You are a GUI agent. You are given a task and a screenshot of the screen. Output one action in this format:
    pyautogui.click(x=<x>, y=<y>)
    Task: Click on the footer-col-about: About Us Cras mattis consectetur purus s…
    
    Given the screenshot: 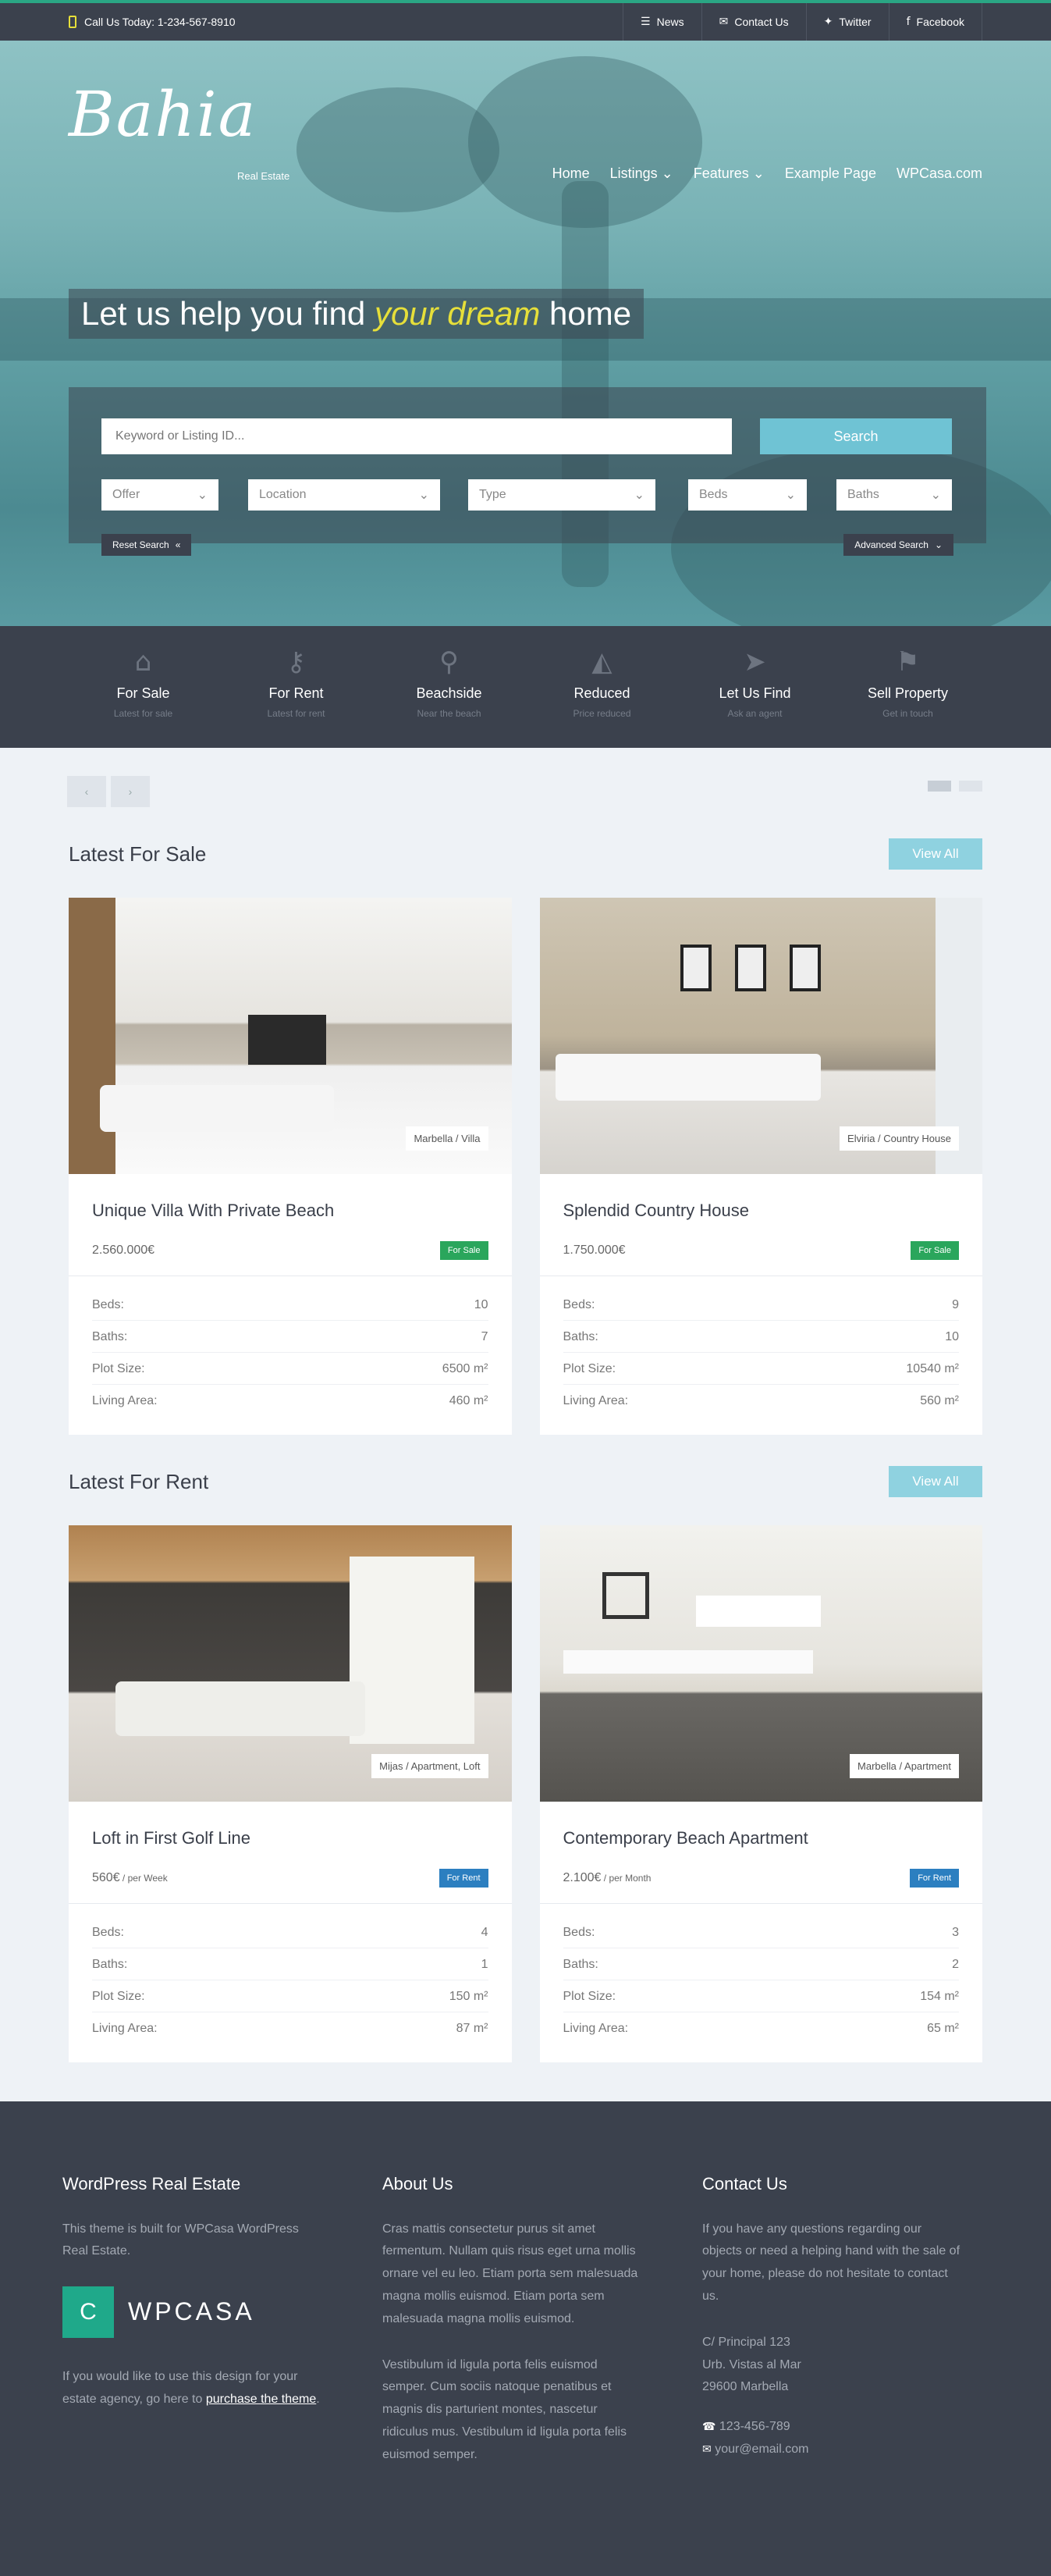 What is the action you would take?
    pyautogui.click(x=511, y=2353)
    